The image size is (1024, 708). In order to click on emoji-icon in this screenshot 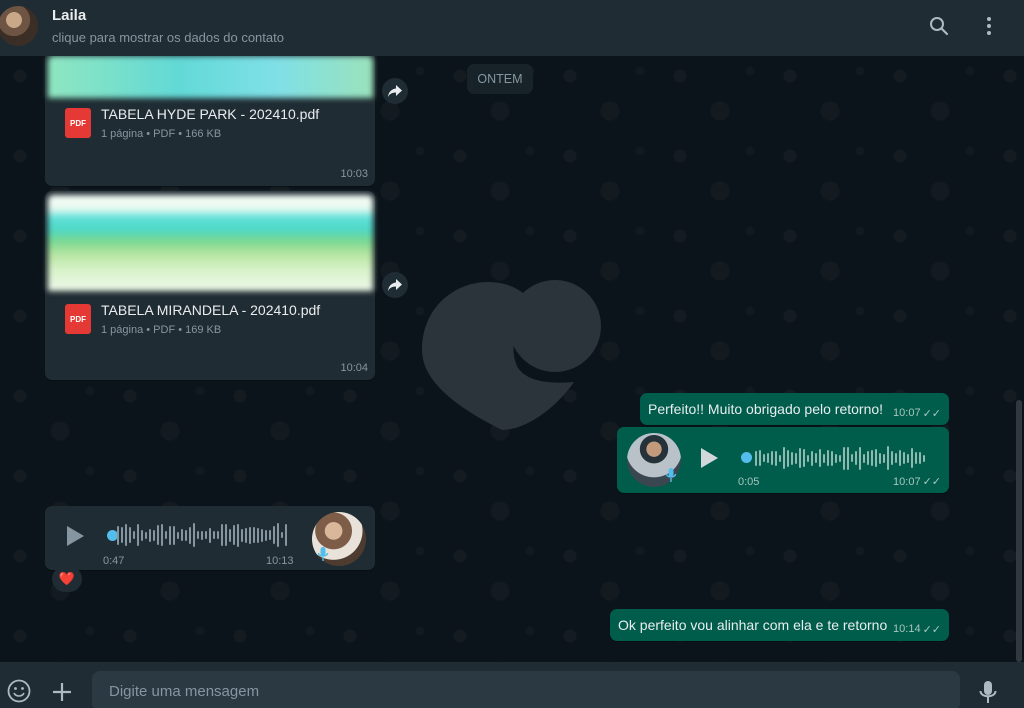, I will do `click(19, 693)`.